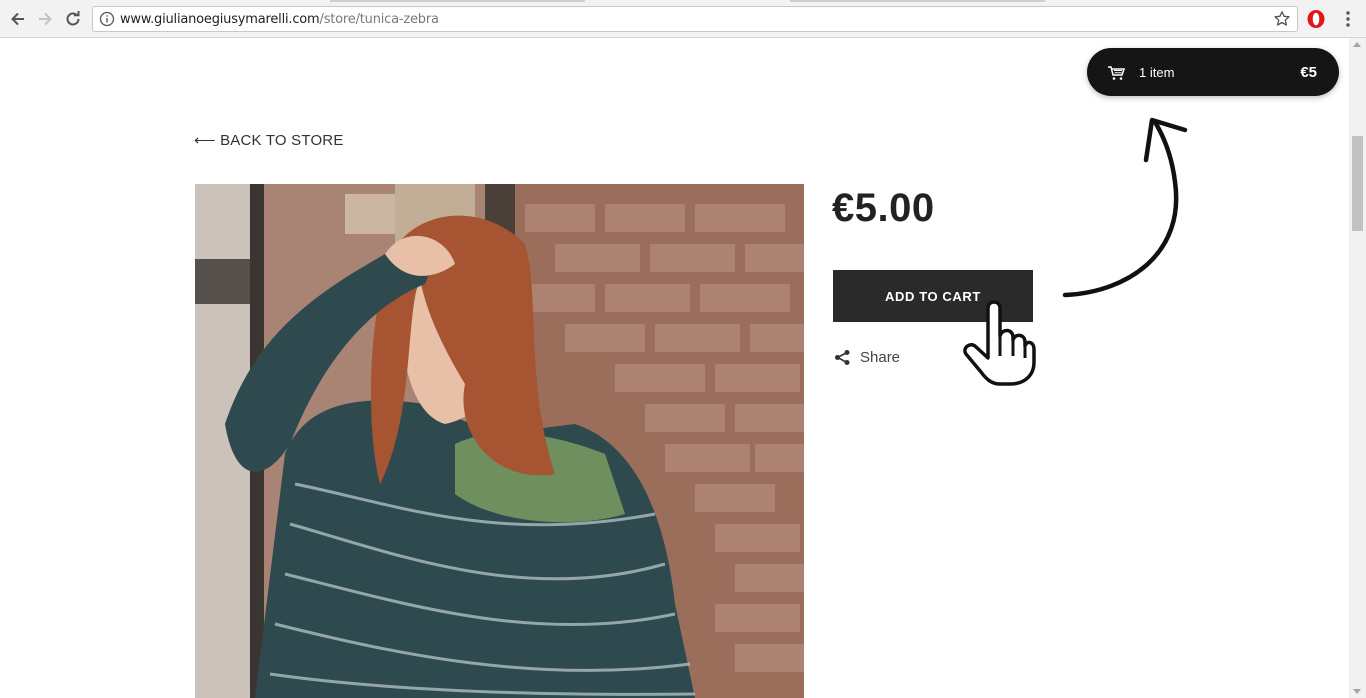 The width and height of the screenshot is (1366, 698). I want to click on back-icon, so click(17, 19).